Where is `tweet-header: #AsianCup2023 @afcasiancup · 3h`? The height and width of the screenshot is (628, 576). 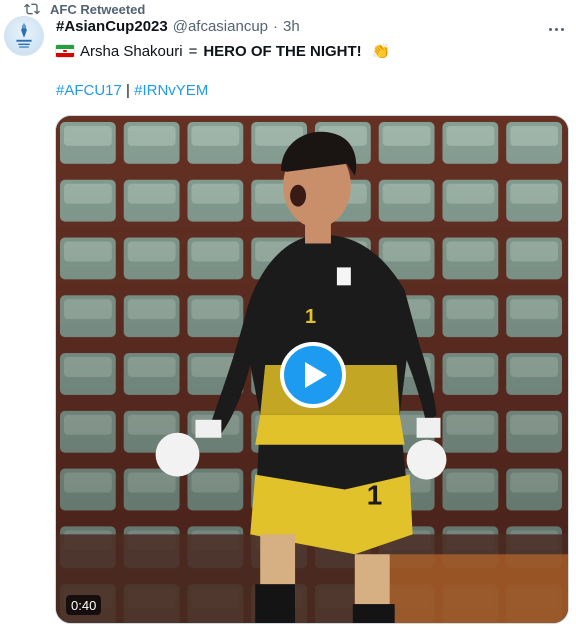
tweet-header: #AsianCup2023 @afcasiancup · 3h is located at coordinates (178, 29).